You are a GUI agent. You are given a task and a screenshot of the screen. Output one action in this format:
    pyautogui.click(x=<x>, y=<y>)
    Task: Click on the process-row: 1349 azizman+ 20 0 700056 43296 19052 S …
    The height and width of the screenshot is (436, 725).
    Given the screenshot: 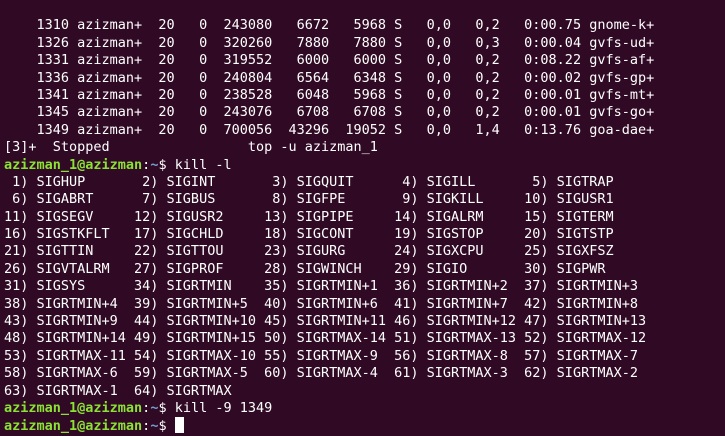 What is the action you would take?
    pyautogui.click(x=329, y=129)
    